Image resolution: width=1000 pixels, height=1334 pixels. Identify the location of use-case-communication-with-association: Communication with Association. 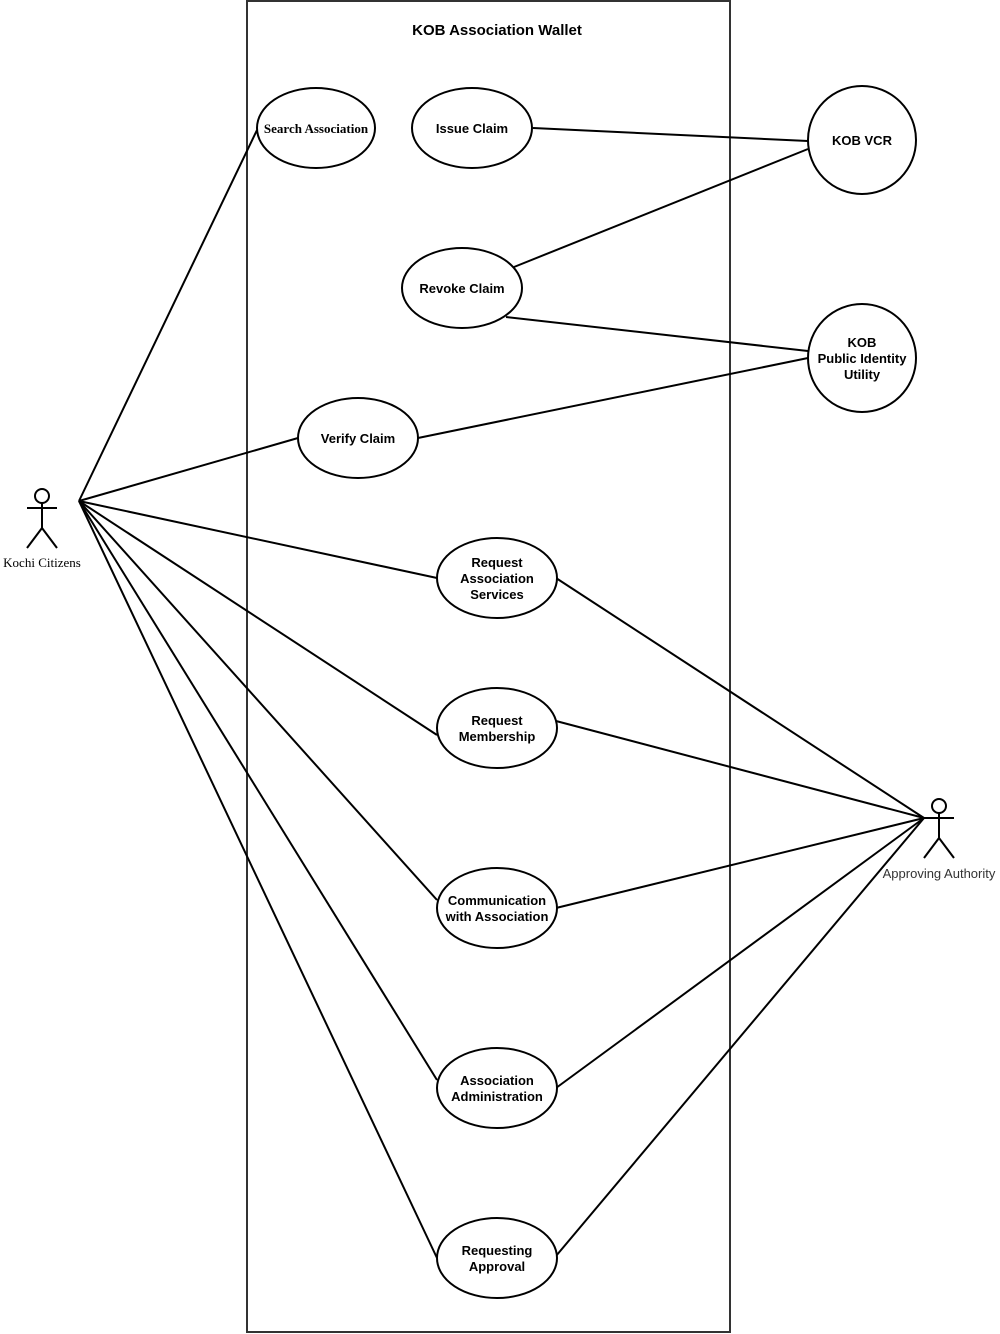
(497, 908).